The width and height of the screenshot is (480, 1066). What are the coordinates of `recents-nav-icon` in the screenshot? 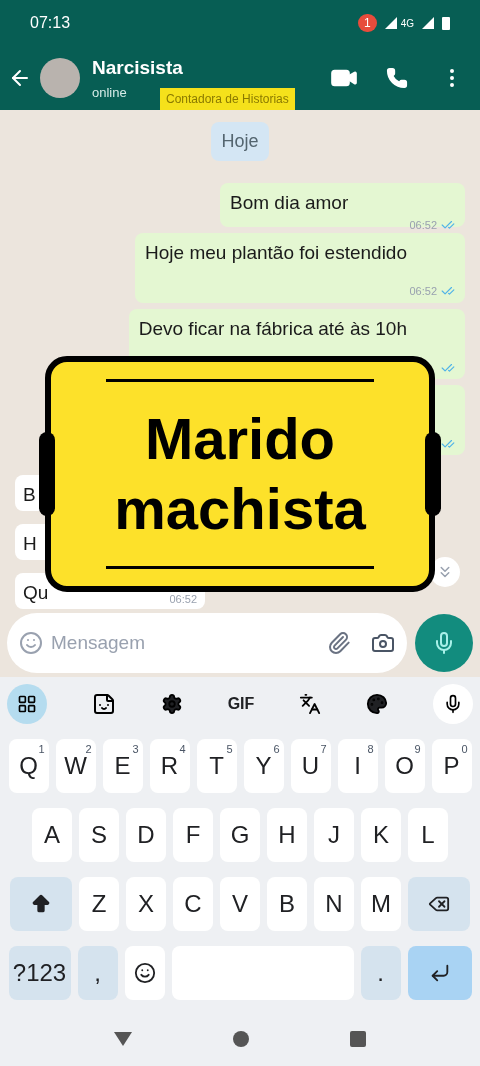 It's located at (357, 1039).